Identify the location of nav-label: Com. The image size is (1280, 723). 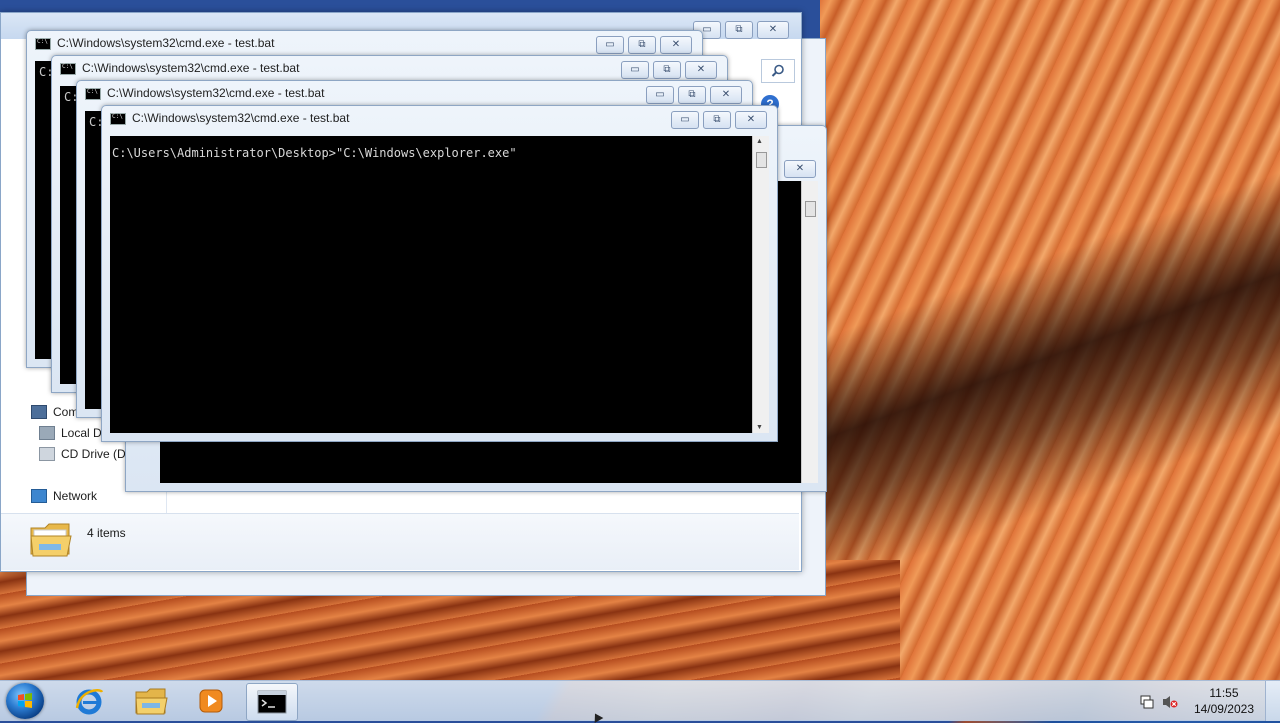
(66, 412).